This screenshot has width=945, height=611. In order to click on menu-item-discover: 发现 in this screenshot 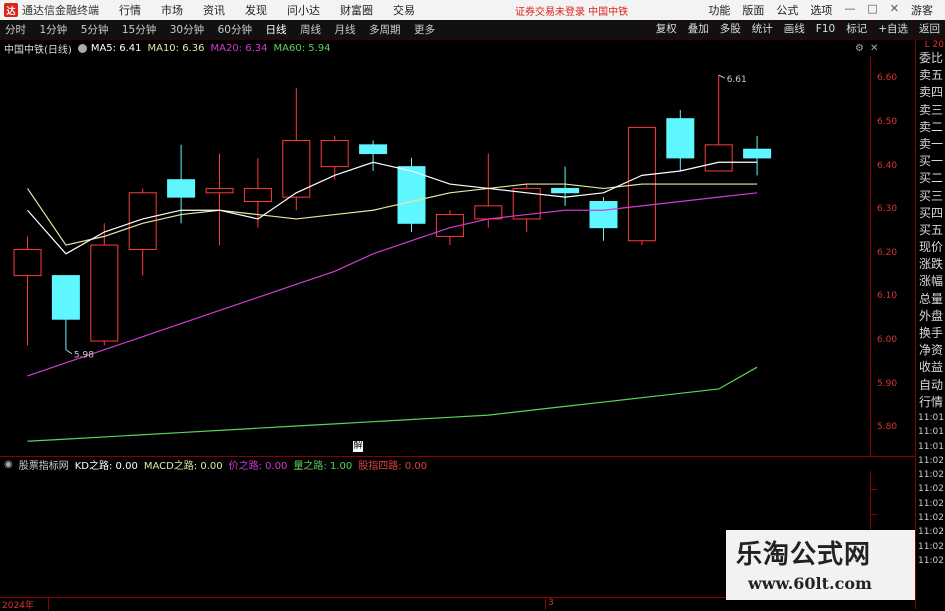, I will do `click(256, 10)`.